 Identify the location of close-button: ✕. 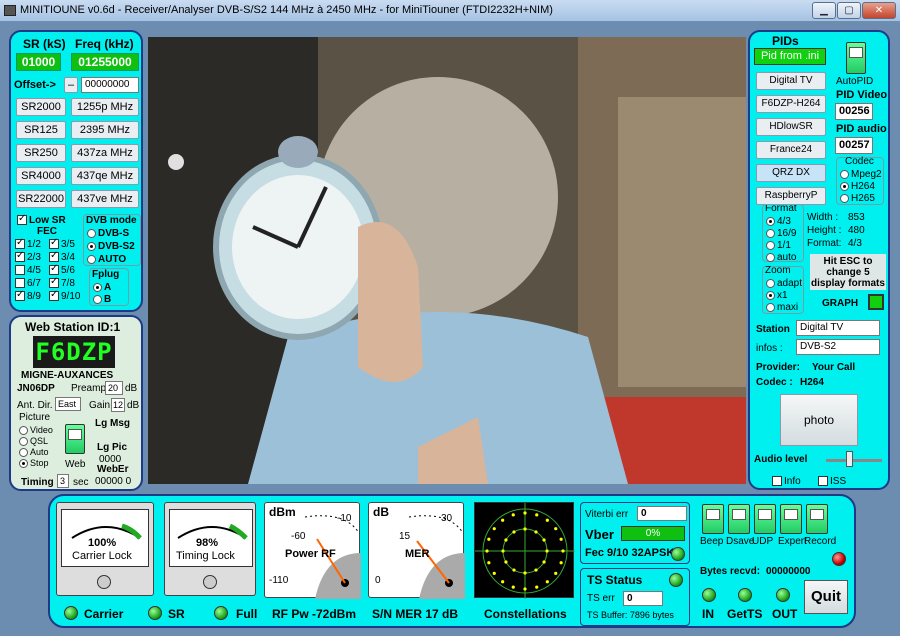
(879, 10).